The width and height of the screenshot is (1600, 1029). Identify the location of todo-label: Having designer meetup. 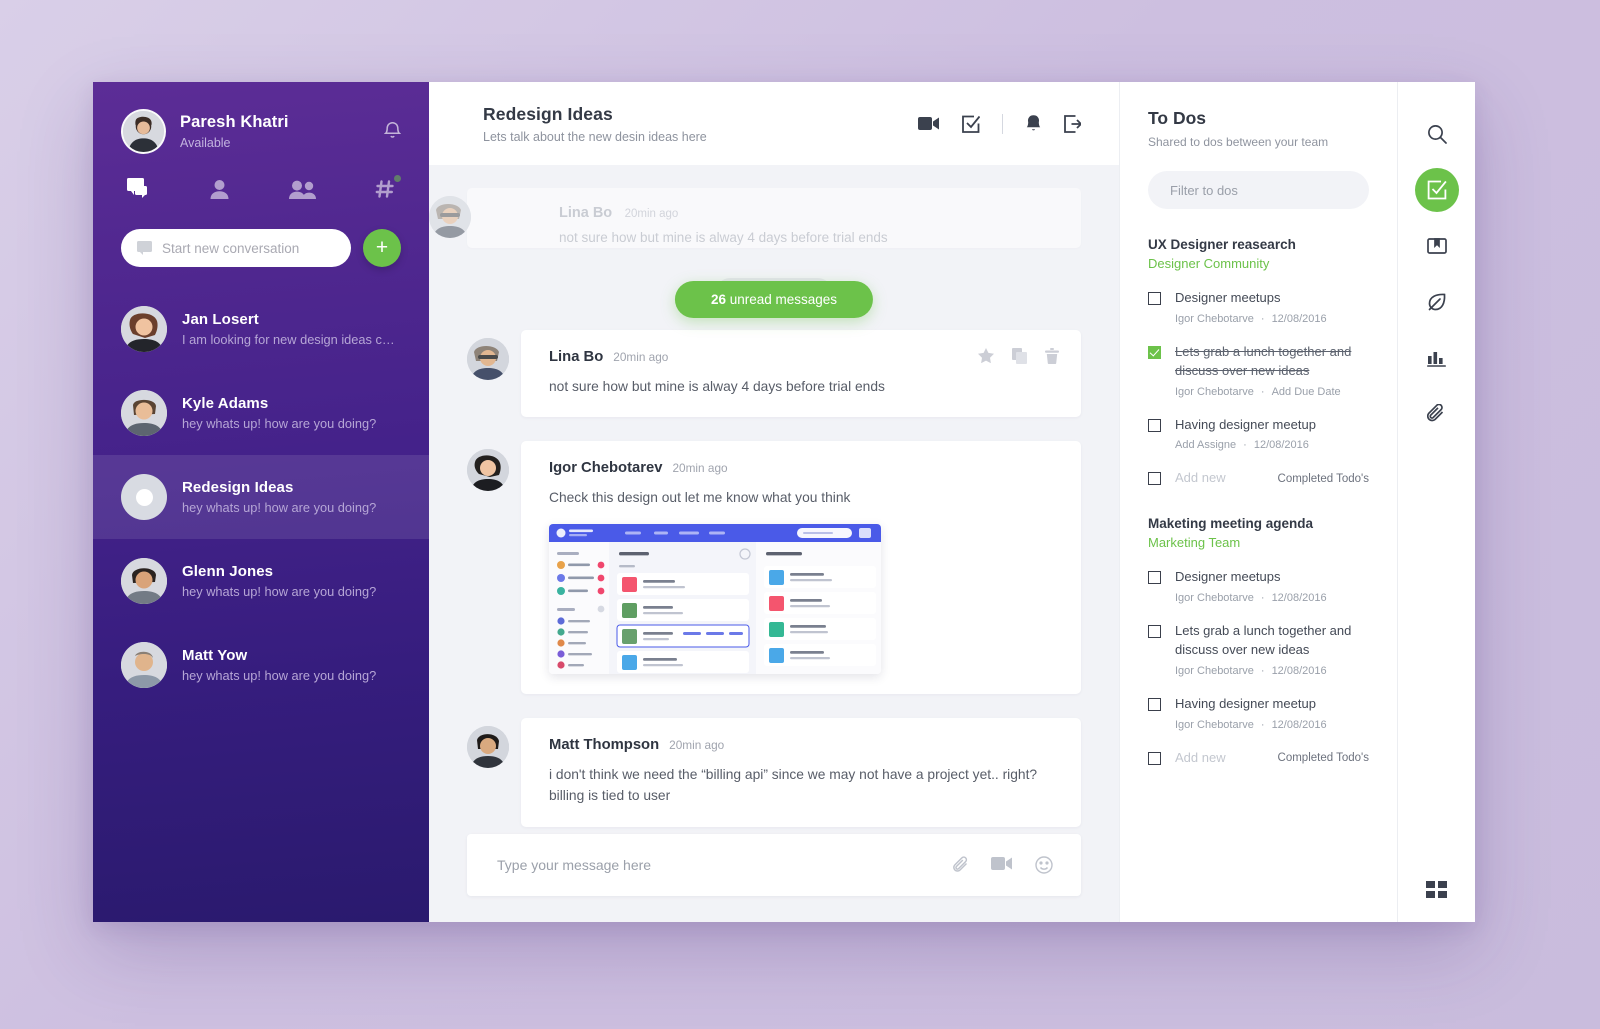
(1245, 424).